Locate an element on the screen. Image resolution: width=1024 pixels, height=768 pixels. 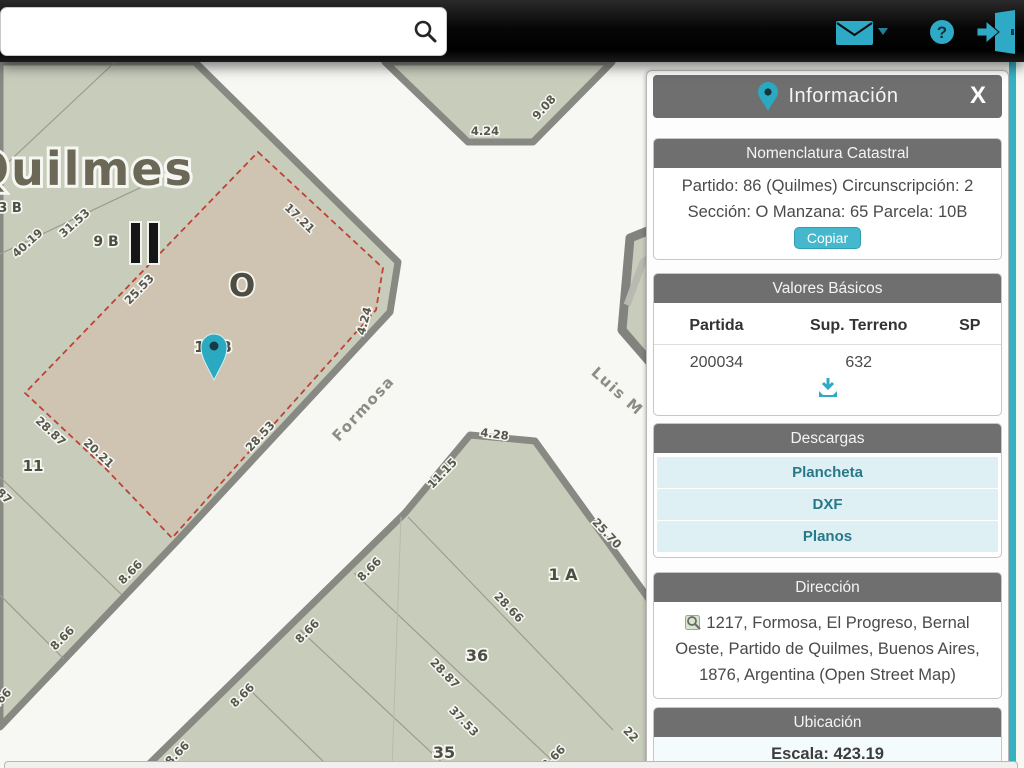
download-plancheta-button: Plancheta is located at coordinates (827, 472).